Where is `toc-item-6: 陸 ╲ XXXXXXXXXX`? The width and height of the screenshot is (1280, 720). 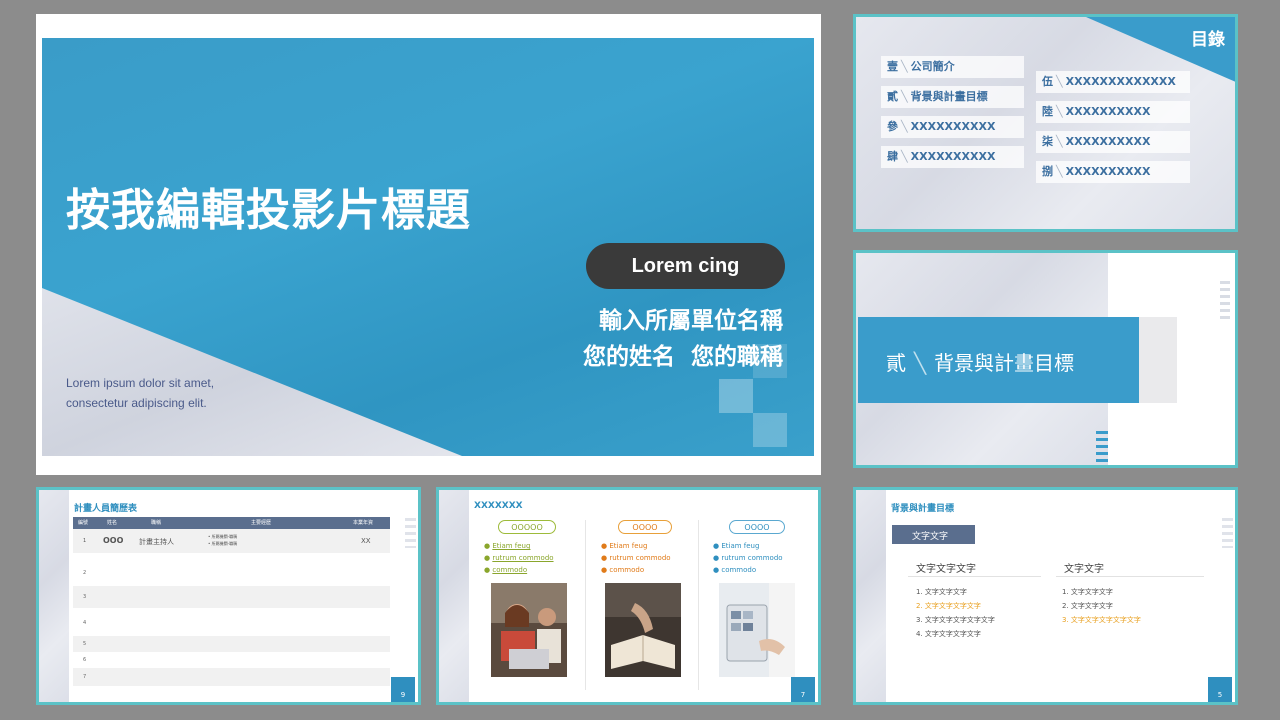 toc-item-6: 陸 ╲ XXXXXXXXXX is located at coordinates (1113, 112).